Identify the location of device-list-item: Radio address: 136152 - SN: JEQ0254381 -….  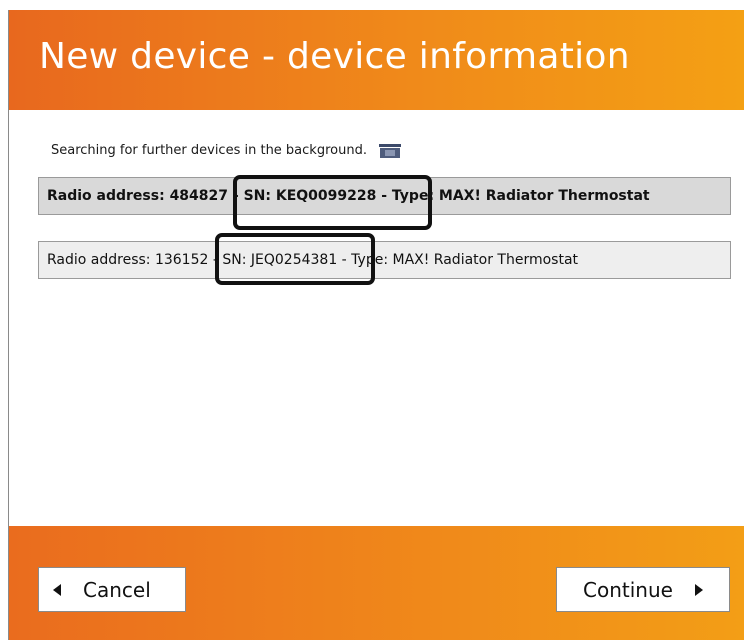
(384, 260).